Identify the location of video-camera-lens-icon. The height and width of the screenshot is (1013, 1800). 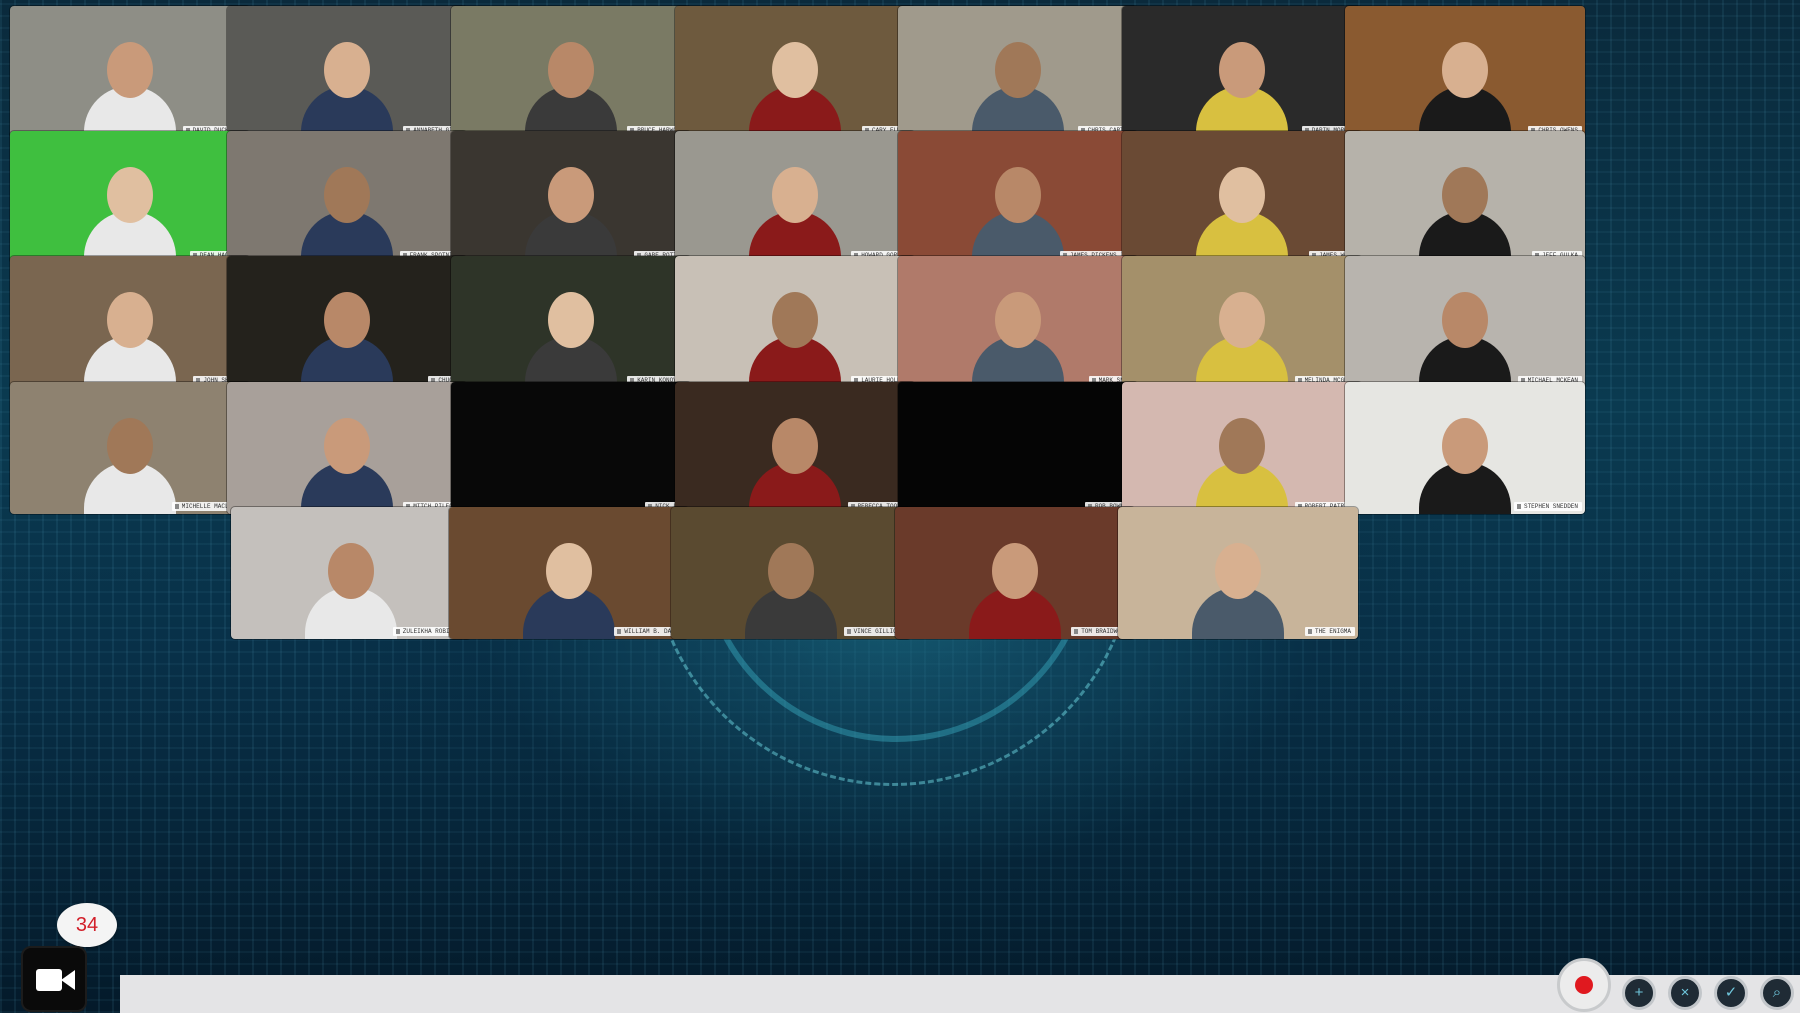
(68, 980).